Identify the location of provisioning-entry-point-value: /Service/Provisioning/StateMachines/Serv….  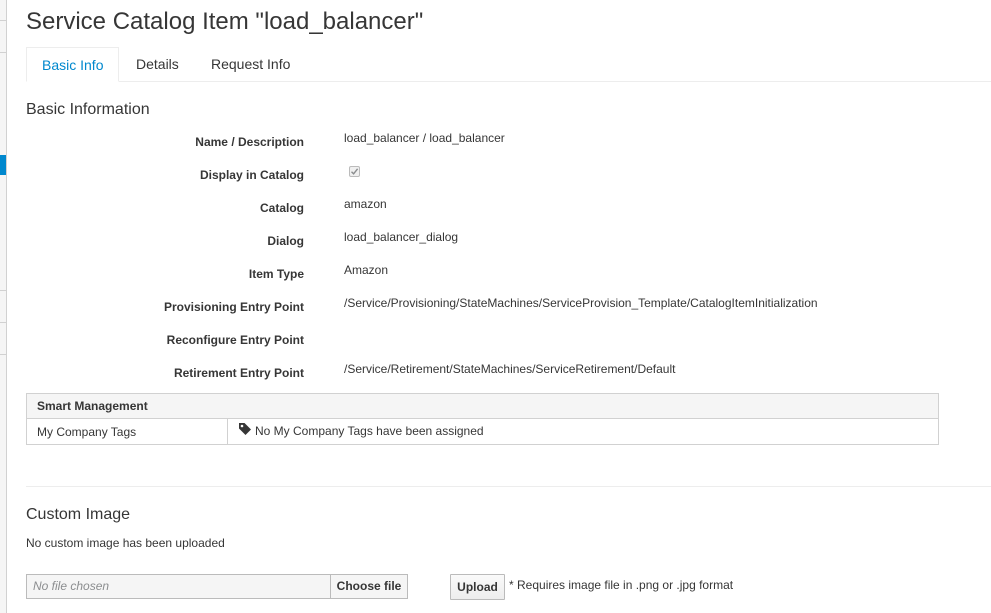
(581, 303).